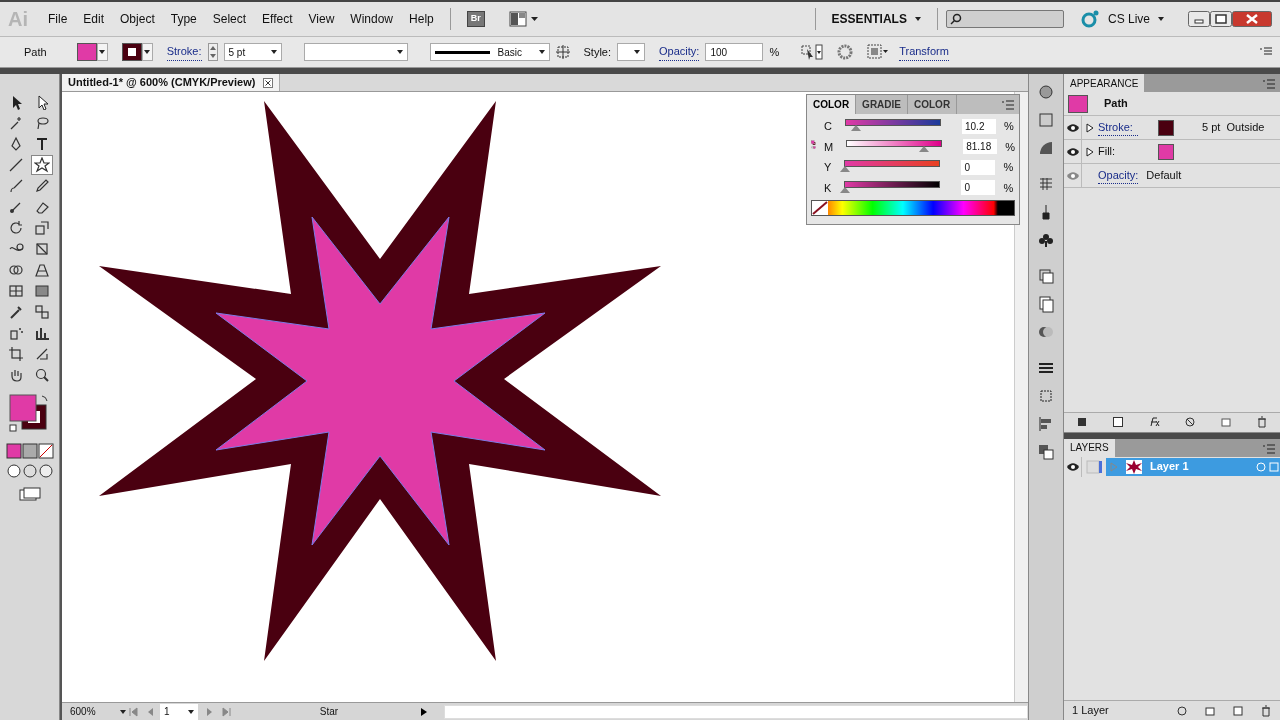  I want to click on color-spectrum, so click(913, 208).